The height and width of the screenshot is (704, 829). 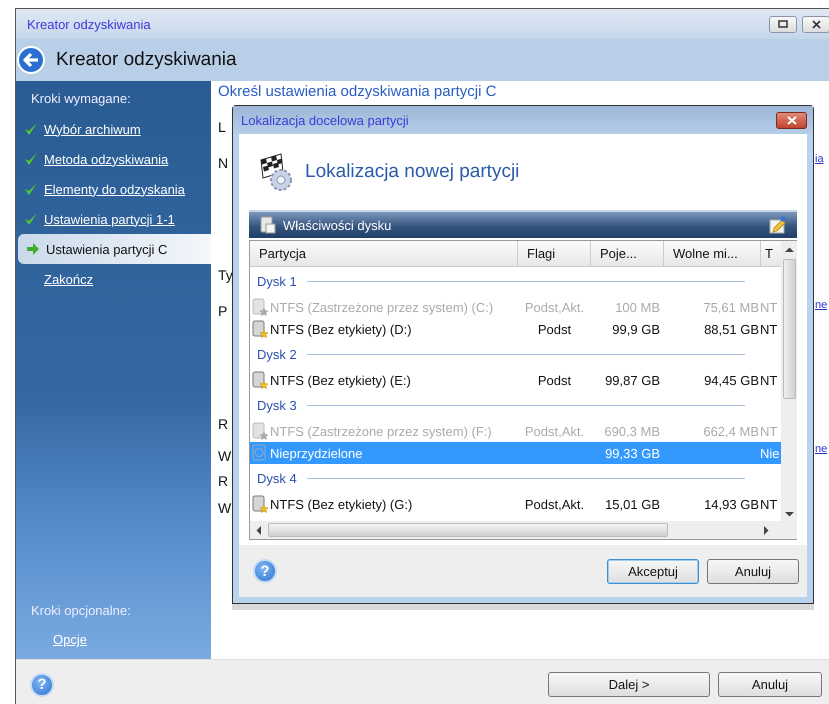 What do you see at coordinates (268, 225) in the screenshot?
I see `disk-icon` at bounding box center [268, 225].